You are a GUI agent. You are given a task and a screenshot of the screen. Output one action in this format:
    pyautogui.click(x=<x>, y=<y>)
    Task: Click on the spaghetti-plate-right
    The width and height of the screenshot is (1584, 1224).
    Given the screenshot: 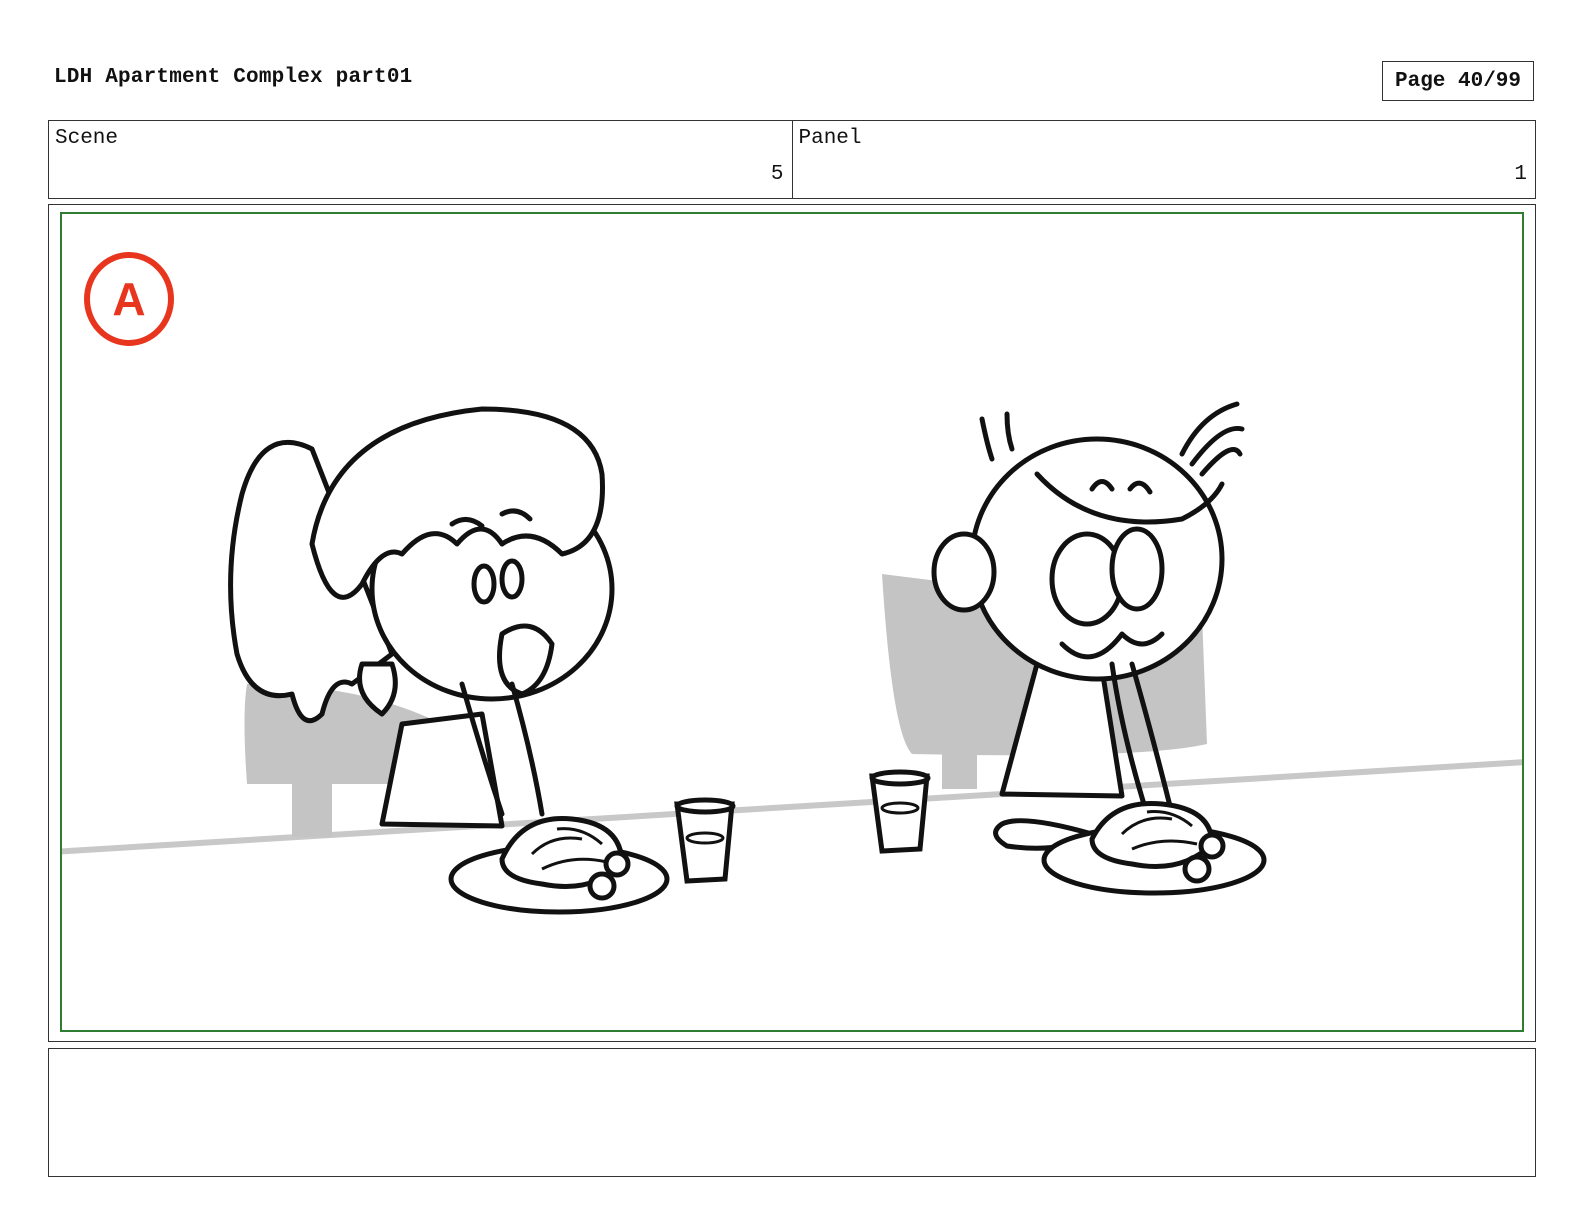 What is the action you would take?
    pyautogui.click(x=1154, y=848)
    